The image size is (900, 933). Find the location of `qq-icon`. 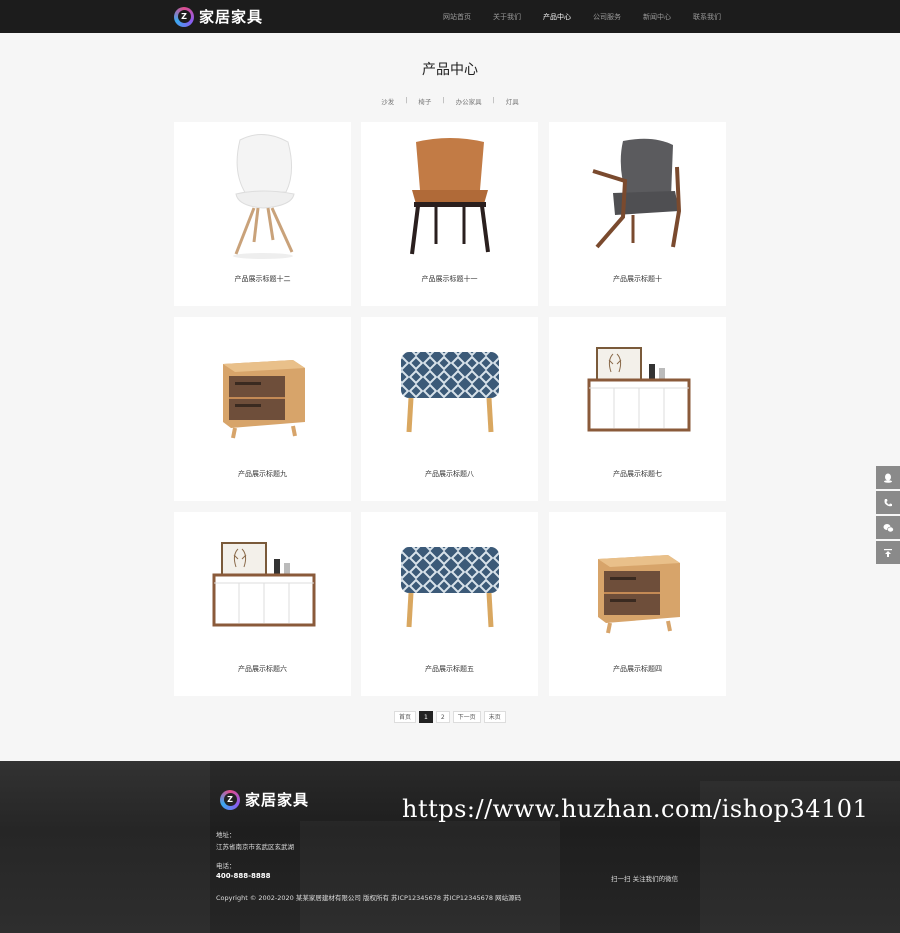

qq-icon is located at coordinates (888, 477).